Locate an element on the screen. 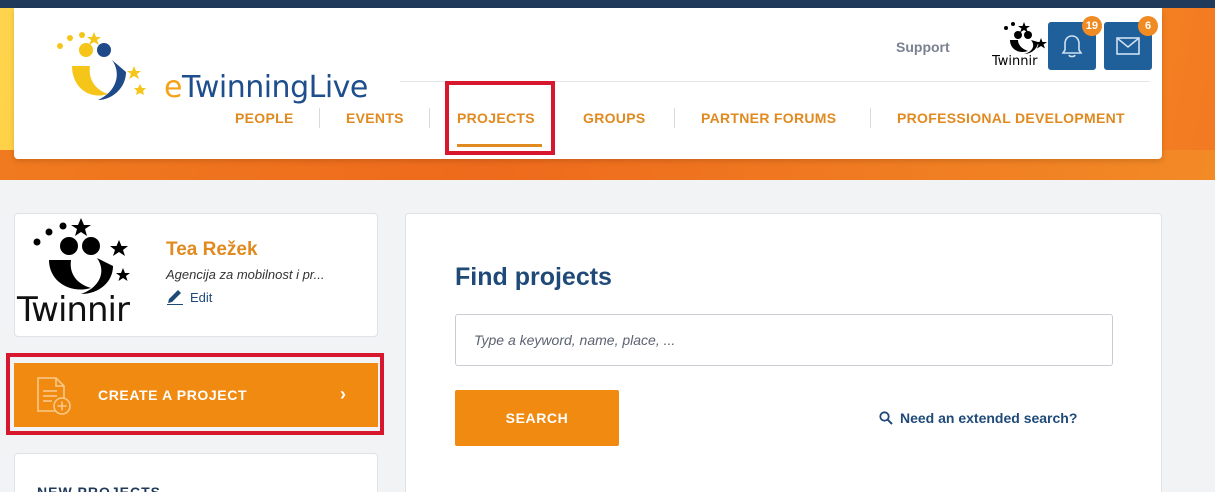  extended-search-label: Need an extended search? is located at coordinates (989, 418).